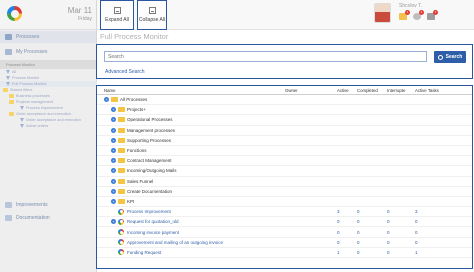 The height and width of the screenshot is (272, 474). What do you see at coordinates (153, 232) in the screenshot?
I see `row-label: Incoming invoice payment` at bounding box center [153, 232].